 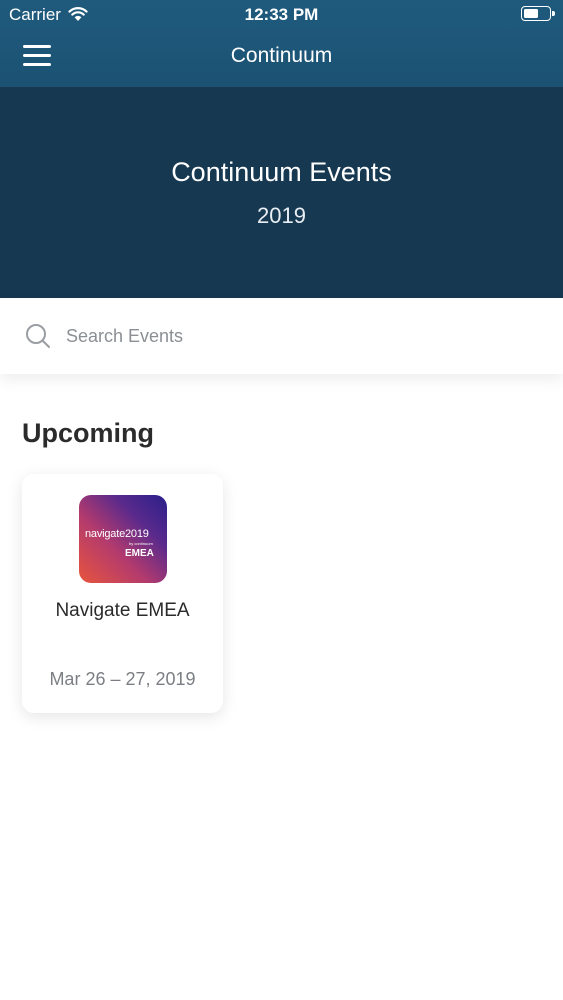 What do you see at coordinates (122, 679) in the screenshot?
I see `event-date: Mar 26 – 27, 2019` at bounding box center [122, 679].